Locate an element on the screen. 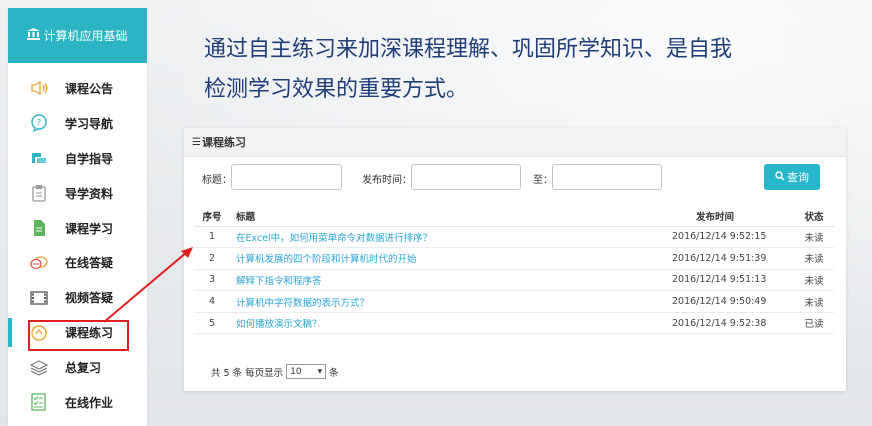  table-row: 4 计算机中字符数据的表示方式？ 2016/12/14 9:50:49 未读 is located at coordinates (514, 301).